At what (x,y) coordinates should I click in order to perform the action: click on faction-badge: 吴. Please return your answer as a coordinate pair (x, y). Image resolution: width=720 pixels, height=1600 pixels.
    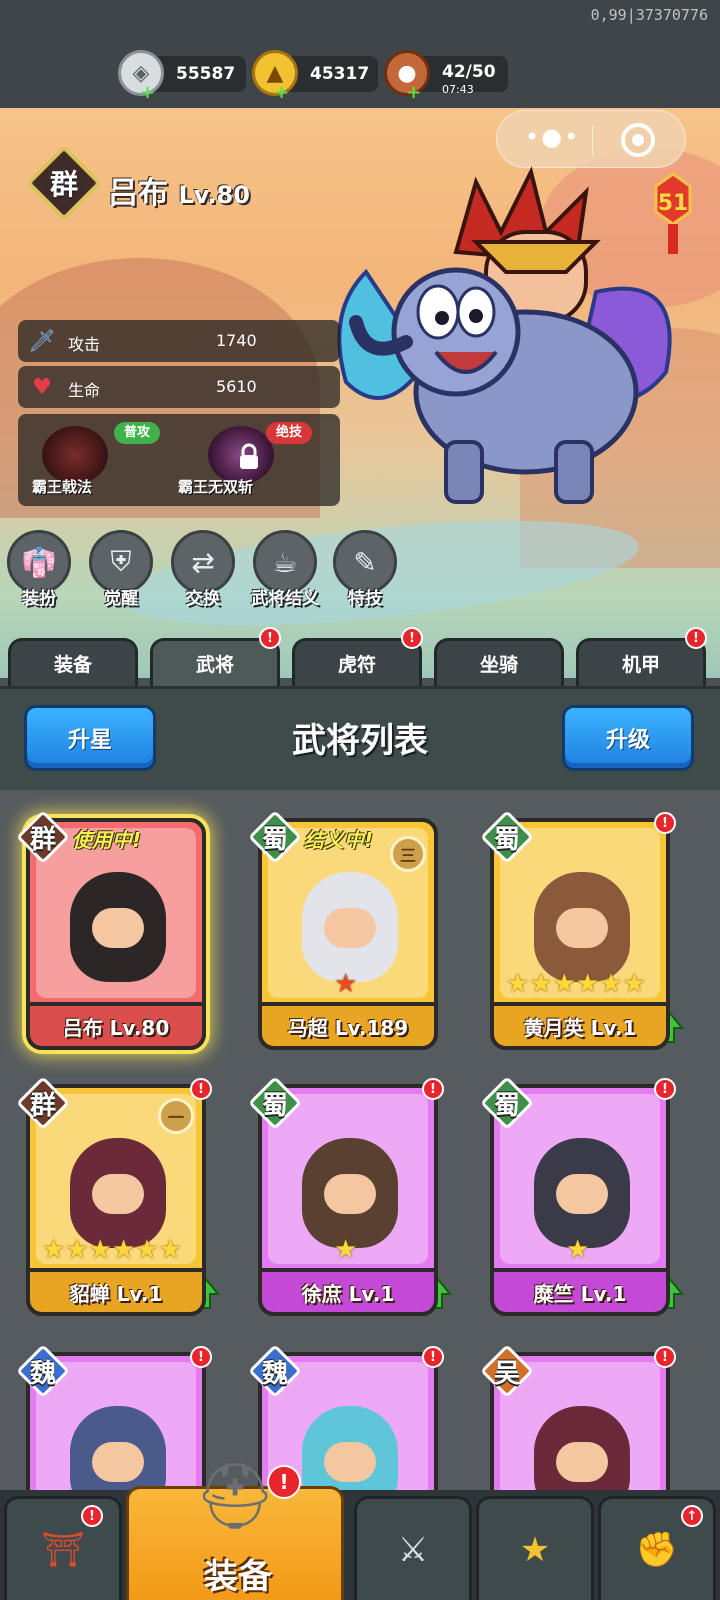
    Looking at the image, I should click on (507, 1371).